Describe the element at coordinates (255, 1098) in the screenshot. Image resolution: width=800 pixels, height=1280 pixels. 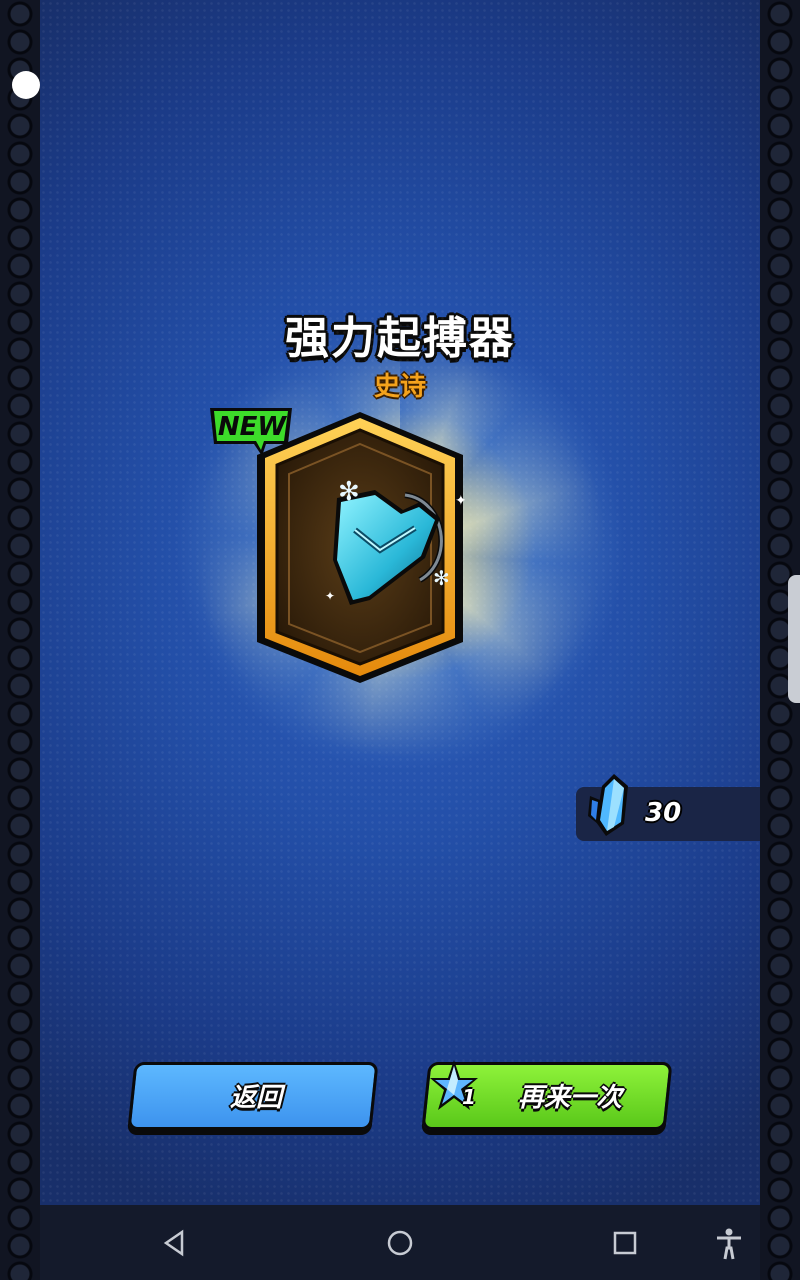
I see `back-button-label: 返回` at that location.